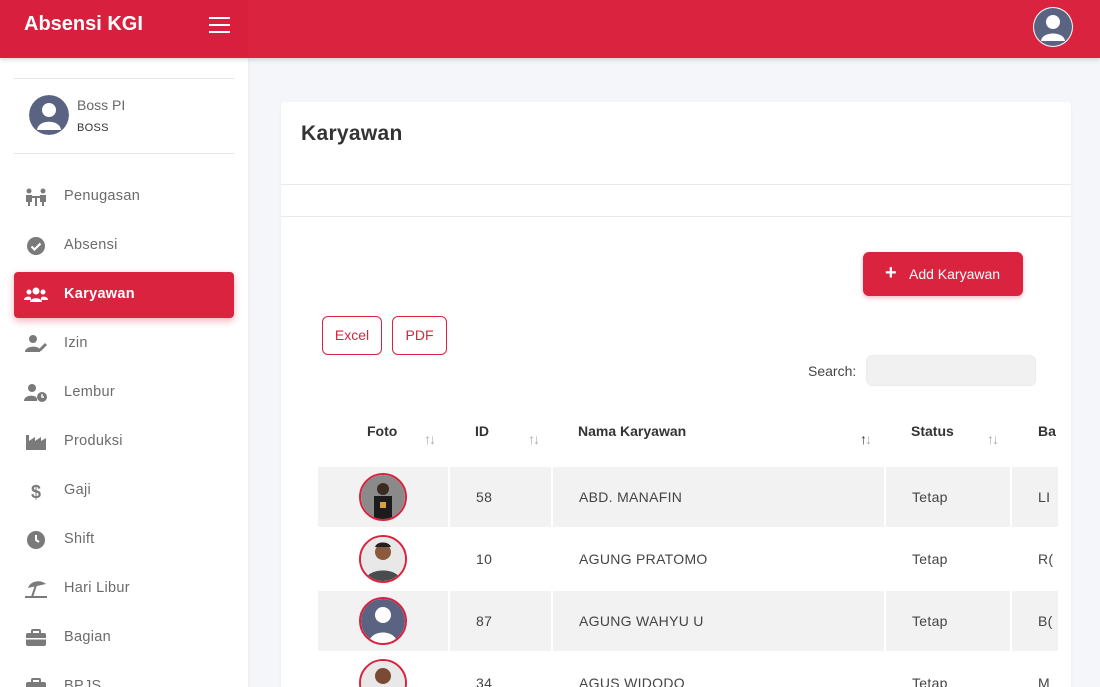  I want to click on sidebar-item-label: Shift, so click(79, 539).